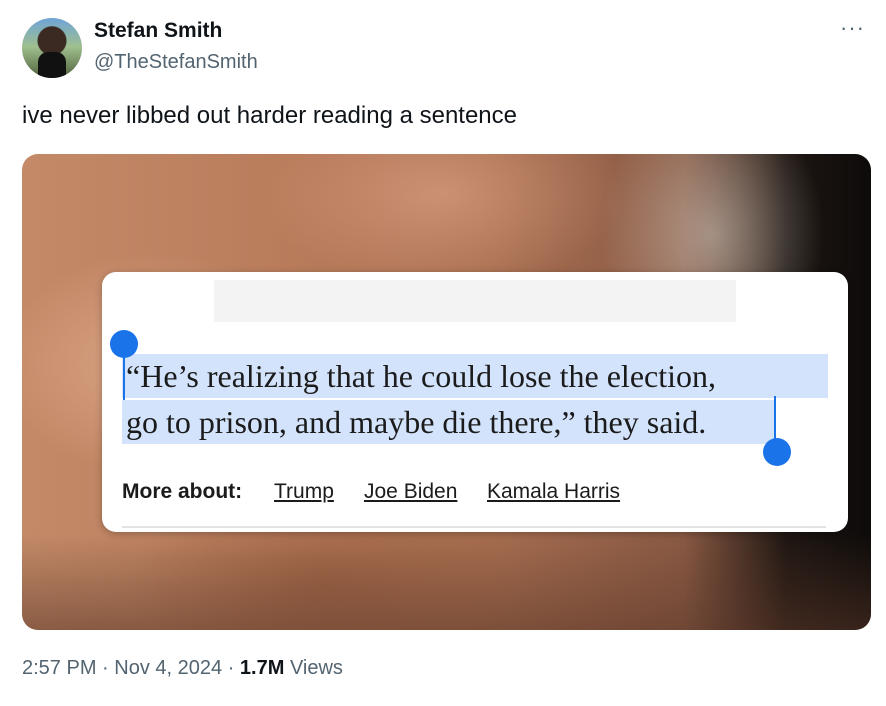  What do you see at coordinates (176, 62) in the screenshot?
I see `author-handle: @TheStefanSmith` at bounding box center [176, 62].